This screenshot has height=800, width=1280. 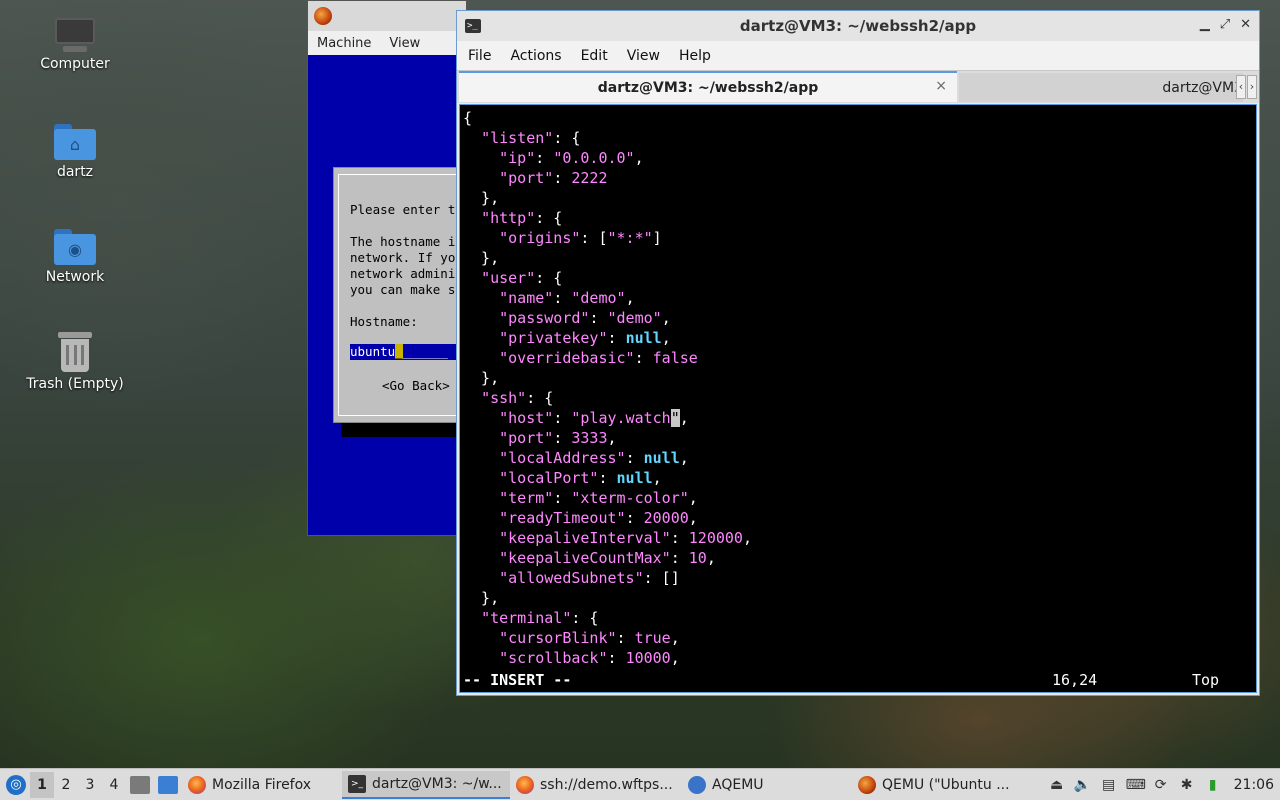 I want to click on clipboard-icon: ▤, so click(x=1109, y=785).